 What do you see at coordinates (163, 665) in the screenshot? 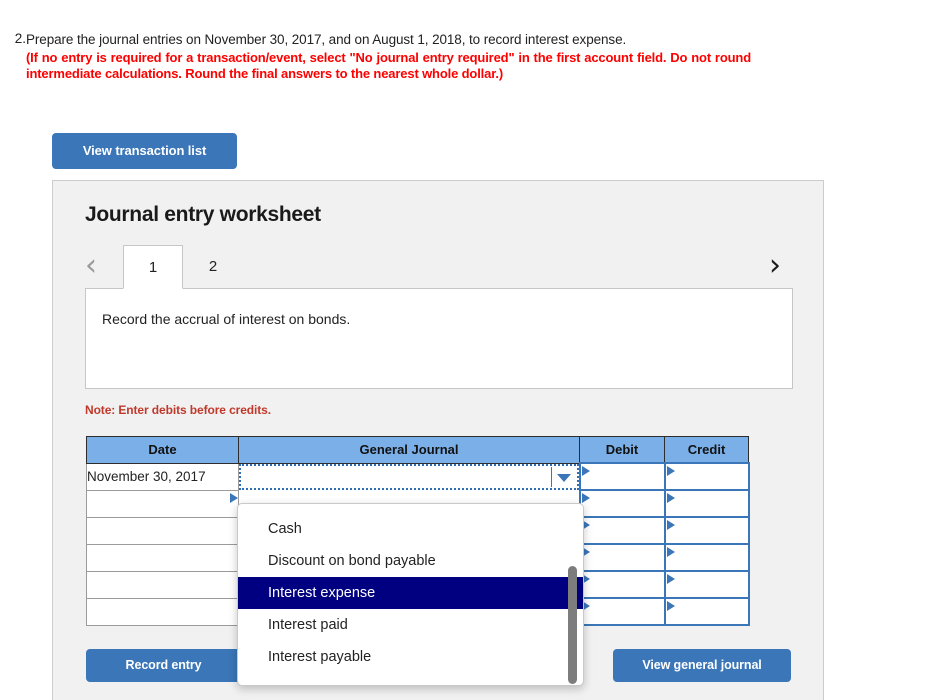
I see `record-entry-button: Record entry` at bounding box center [163, 665].